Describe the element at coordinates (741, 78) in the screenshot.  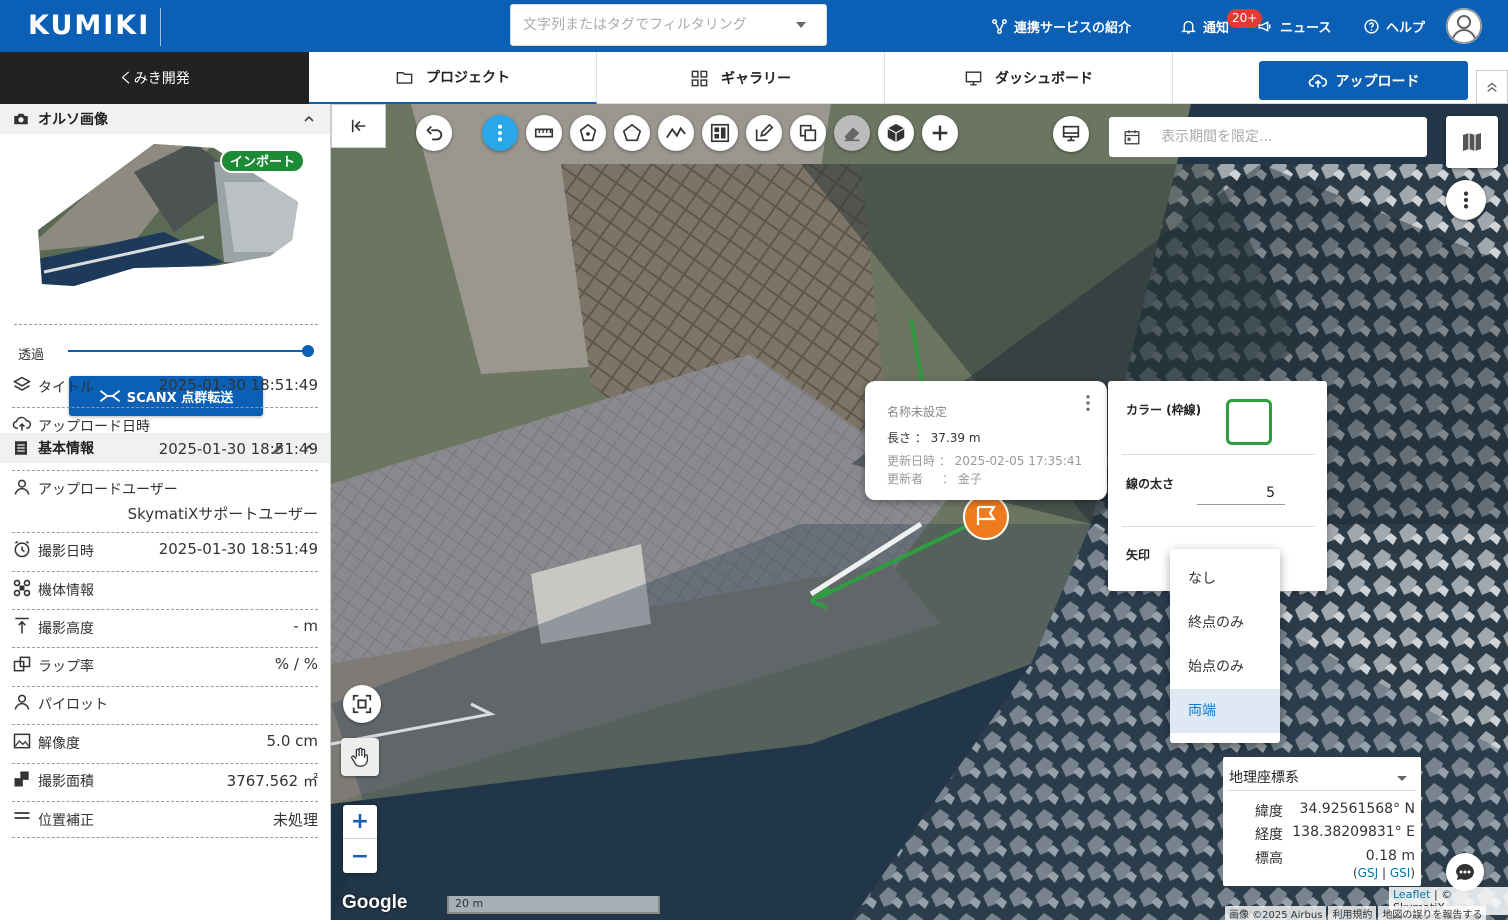
I see `tab-gallery: ギャラリー` at that location.